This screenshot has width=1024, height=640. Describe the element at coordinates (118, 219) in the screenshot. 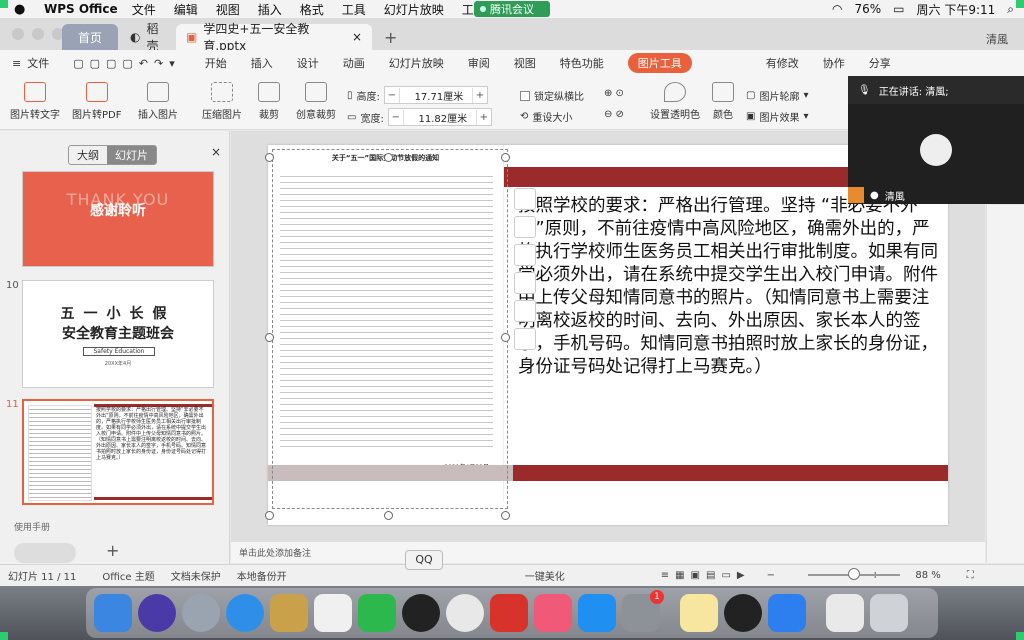

I see `slide-thumbnail-9: THANK YOU 感谢聆听` at that location.